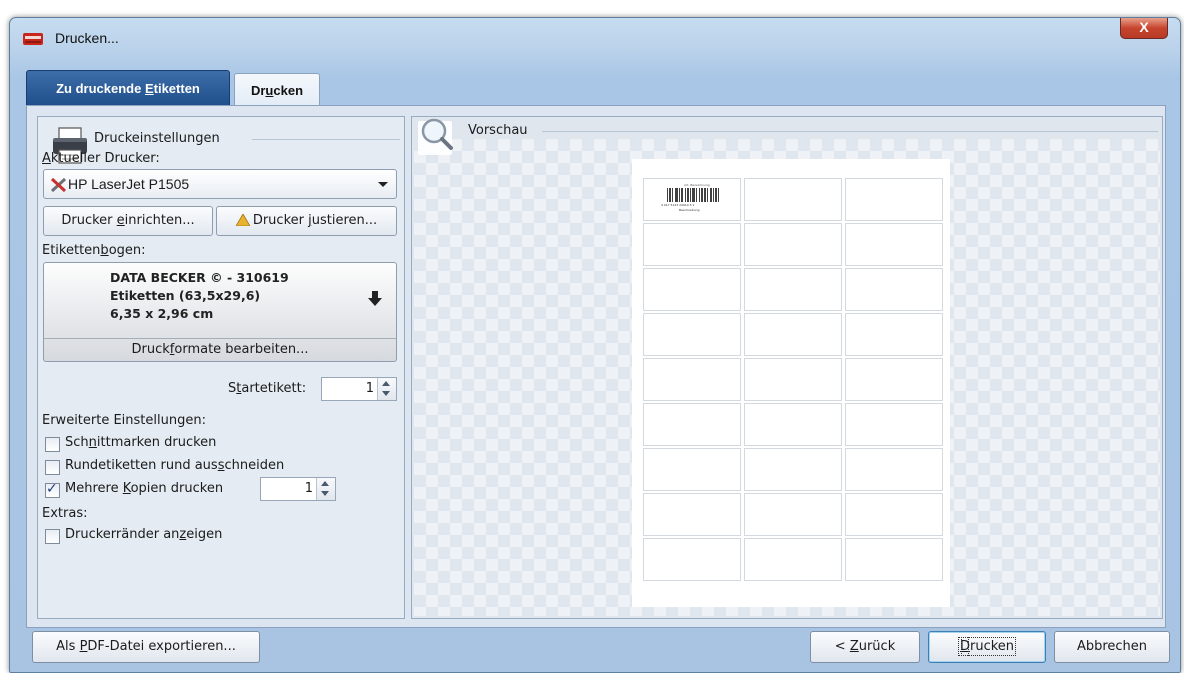 The height and width of the screenshot is (673, 1184). What do you see at coordinates (140, 442) in the screenshot?
I see `crop-marks-label: Schnittmarken drucken` at bounding box center [140, 442].